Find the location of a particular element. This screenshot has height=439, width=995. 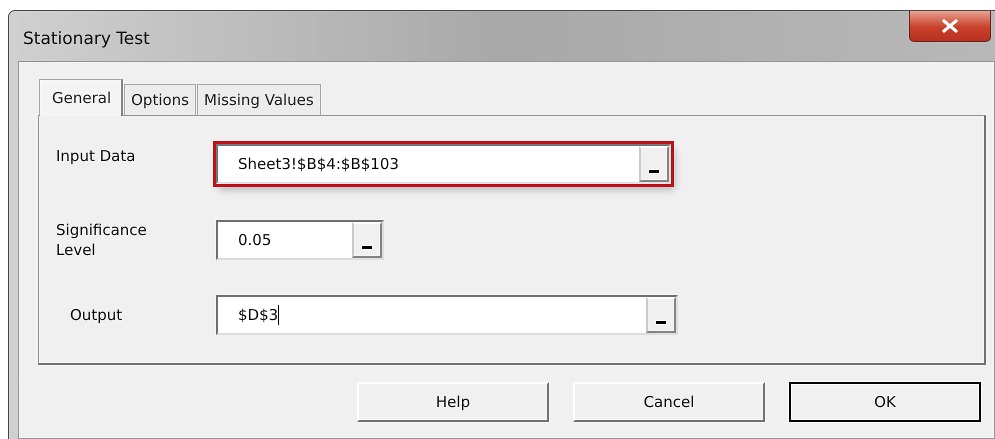

field-label: Output is located at coordinates (96, 315).